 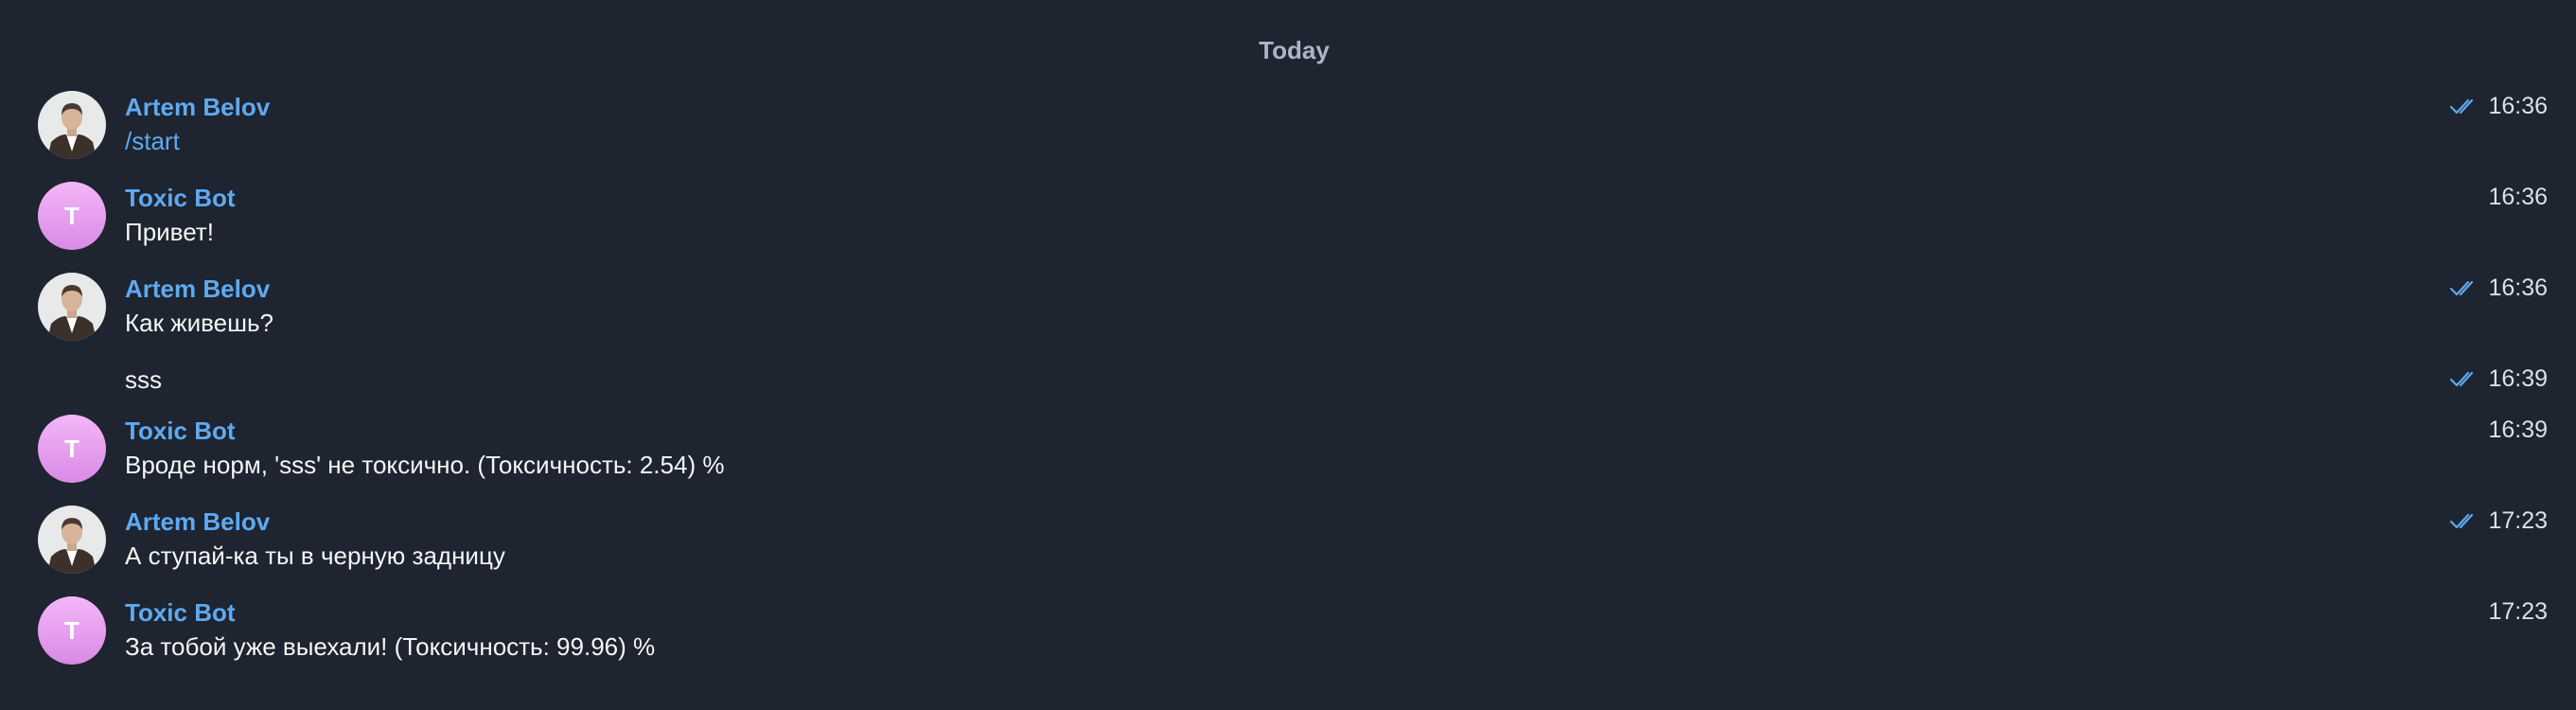 What do you see at coordinates (143, 379) in the screenshot?
I see `message-text: sss` at bounding box center [143, 379].